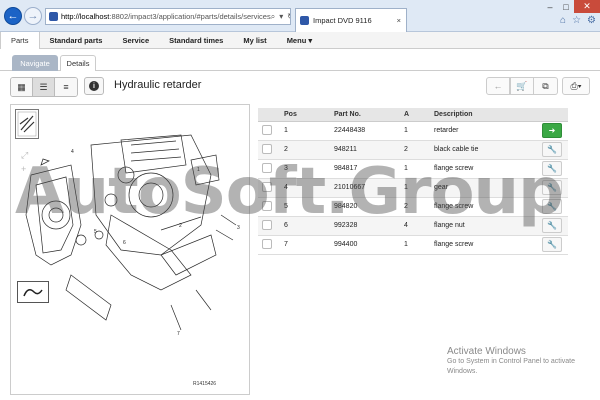  What do you see at coordinates (498, 86) in the screenshot?
I see `back-arrow-button: ←` at bounding box center [498, 86].